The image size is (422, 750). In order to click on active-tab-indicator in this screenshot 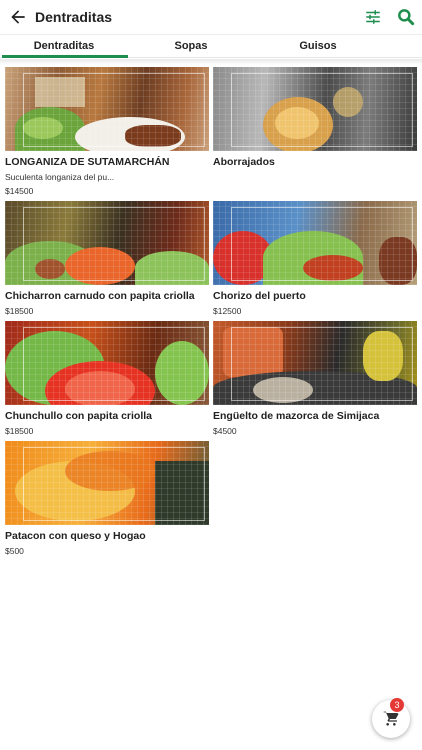, I will do `click(65, 56)`.